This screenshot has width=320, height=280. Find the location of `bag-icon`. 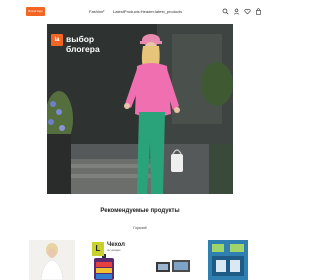

bag-icon is located at coordinates (258, 11).